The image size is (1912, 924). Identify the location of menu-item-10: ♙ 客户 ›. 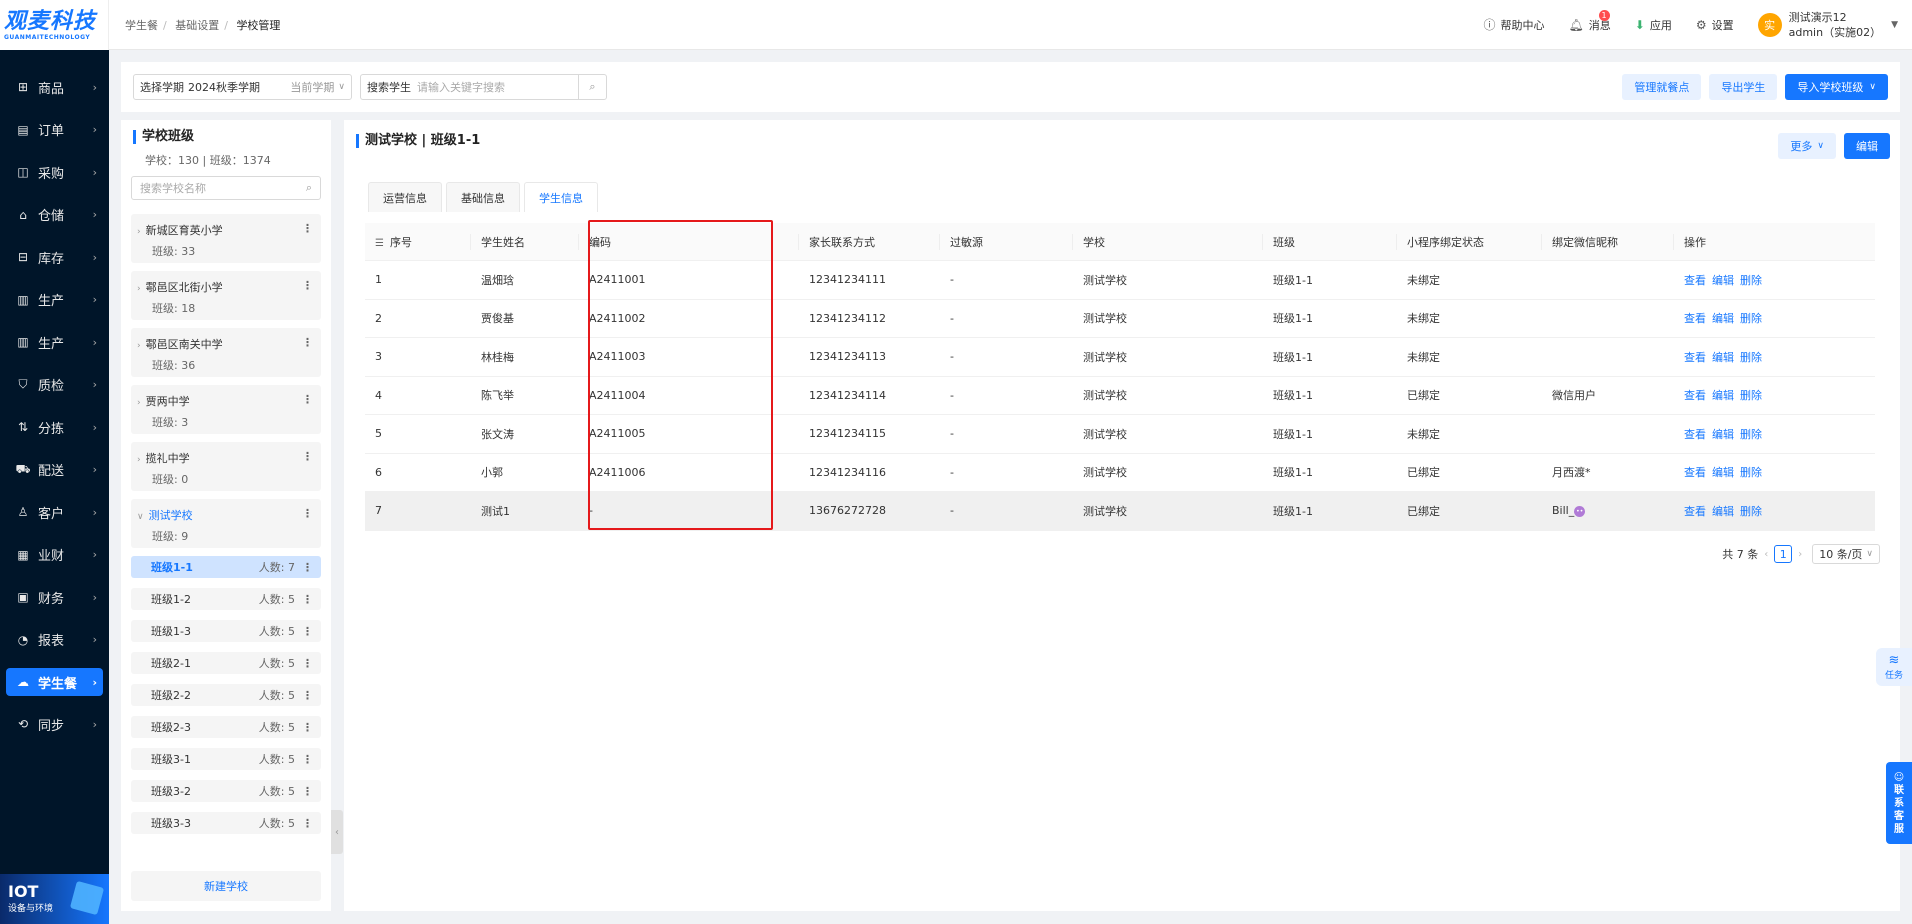
(54, 512).